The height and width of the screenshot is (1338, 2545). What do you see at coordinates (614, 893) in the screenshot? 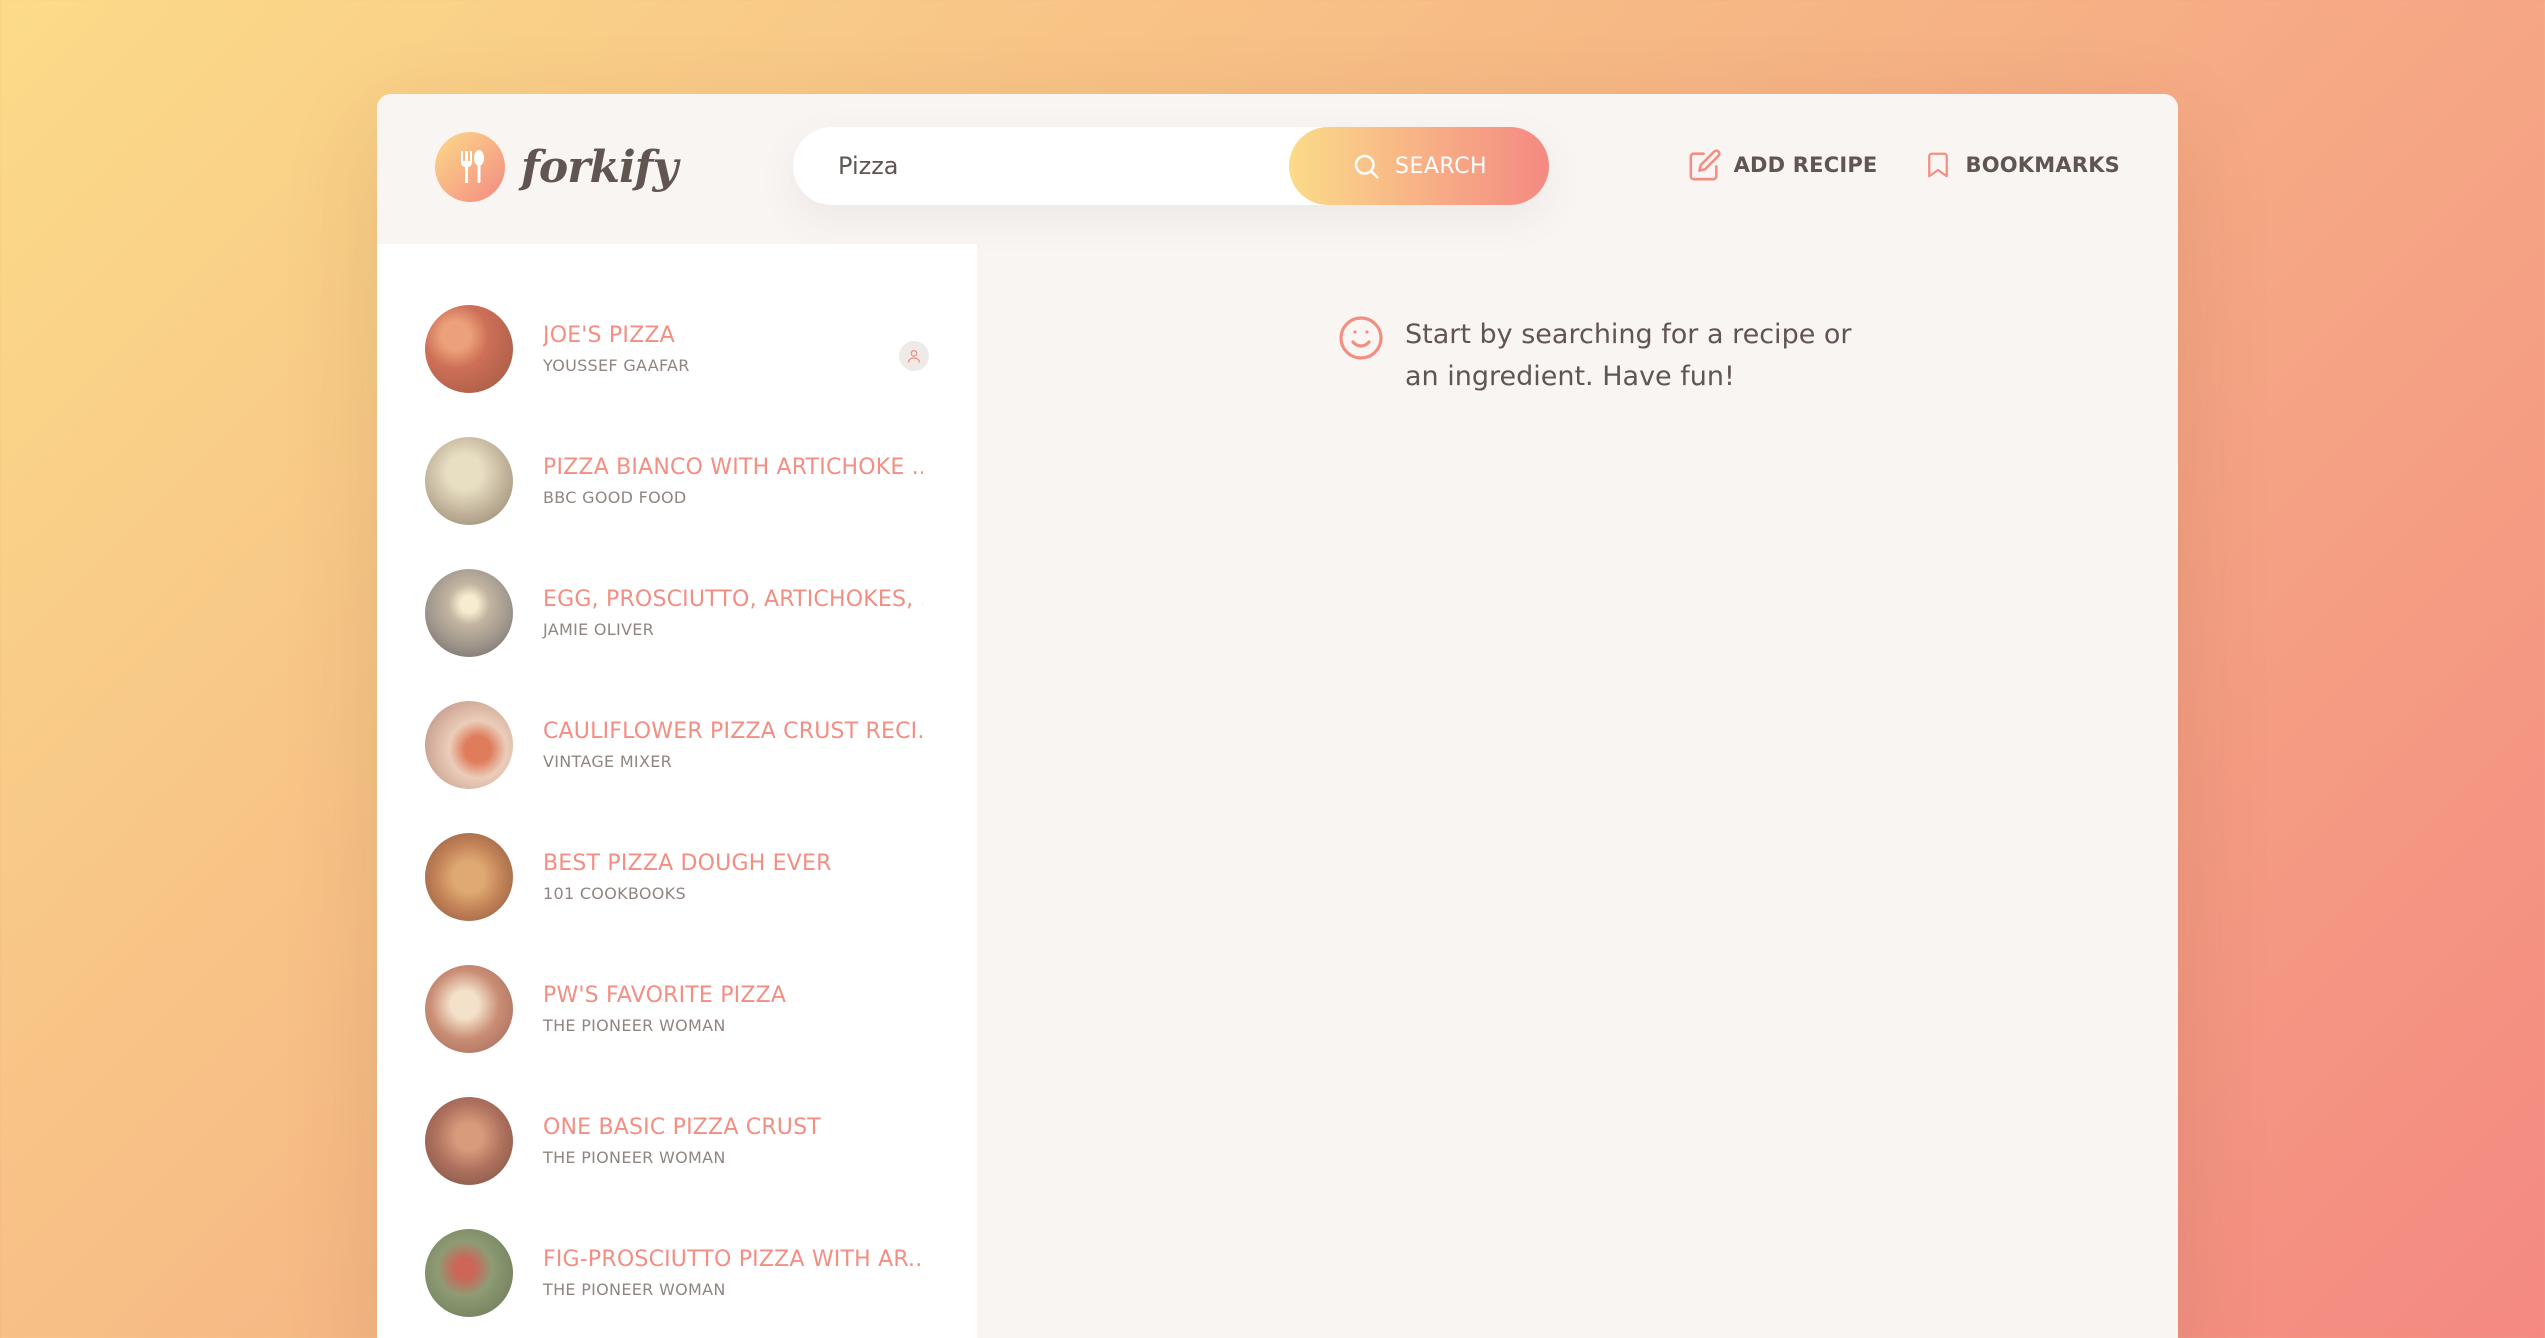
I see `result-publisher: 101 COOKBOOKS` at bounding box center [614, 893].